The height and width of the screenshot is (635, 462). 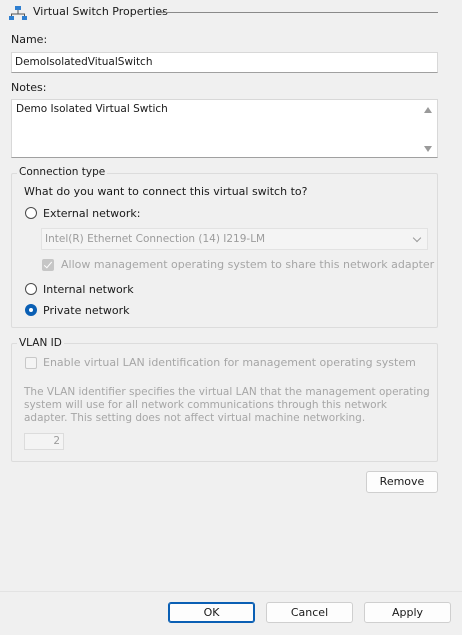 What do you see at coordinates (62, 172) in the screenshot?
I see `connection-type-legend: Connection type` at bounding box center [62, 172].